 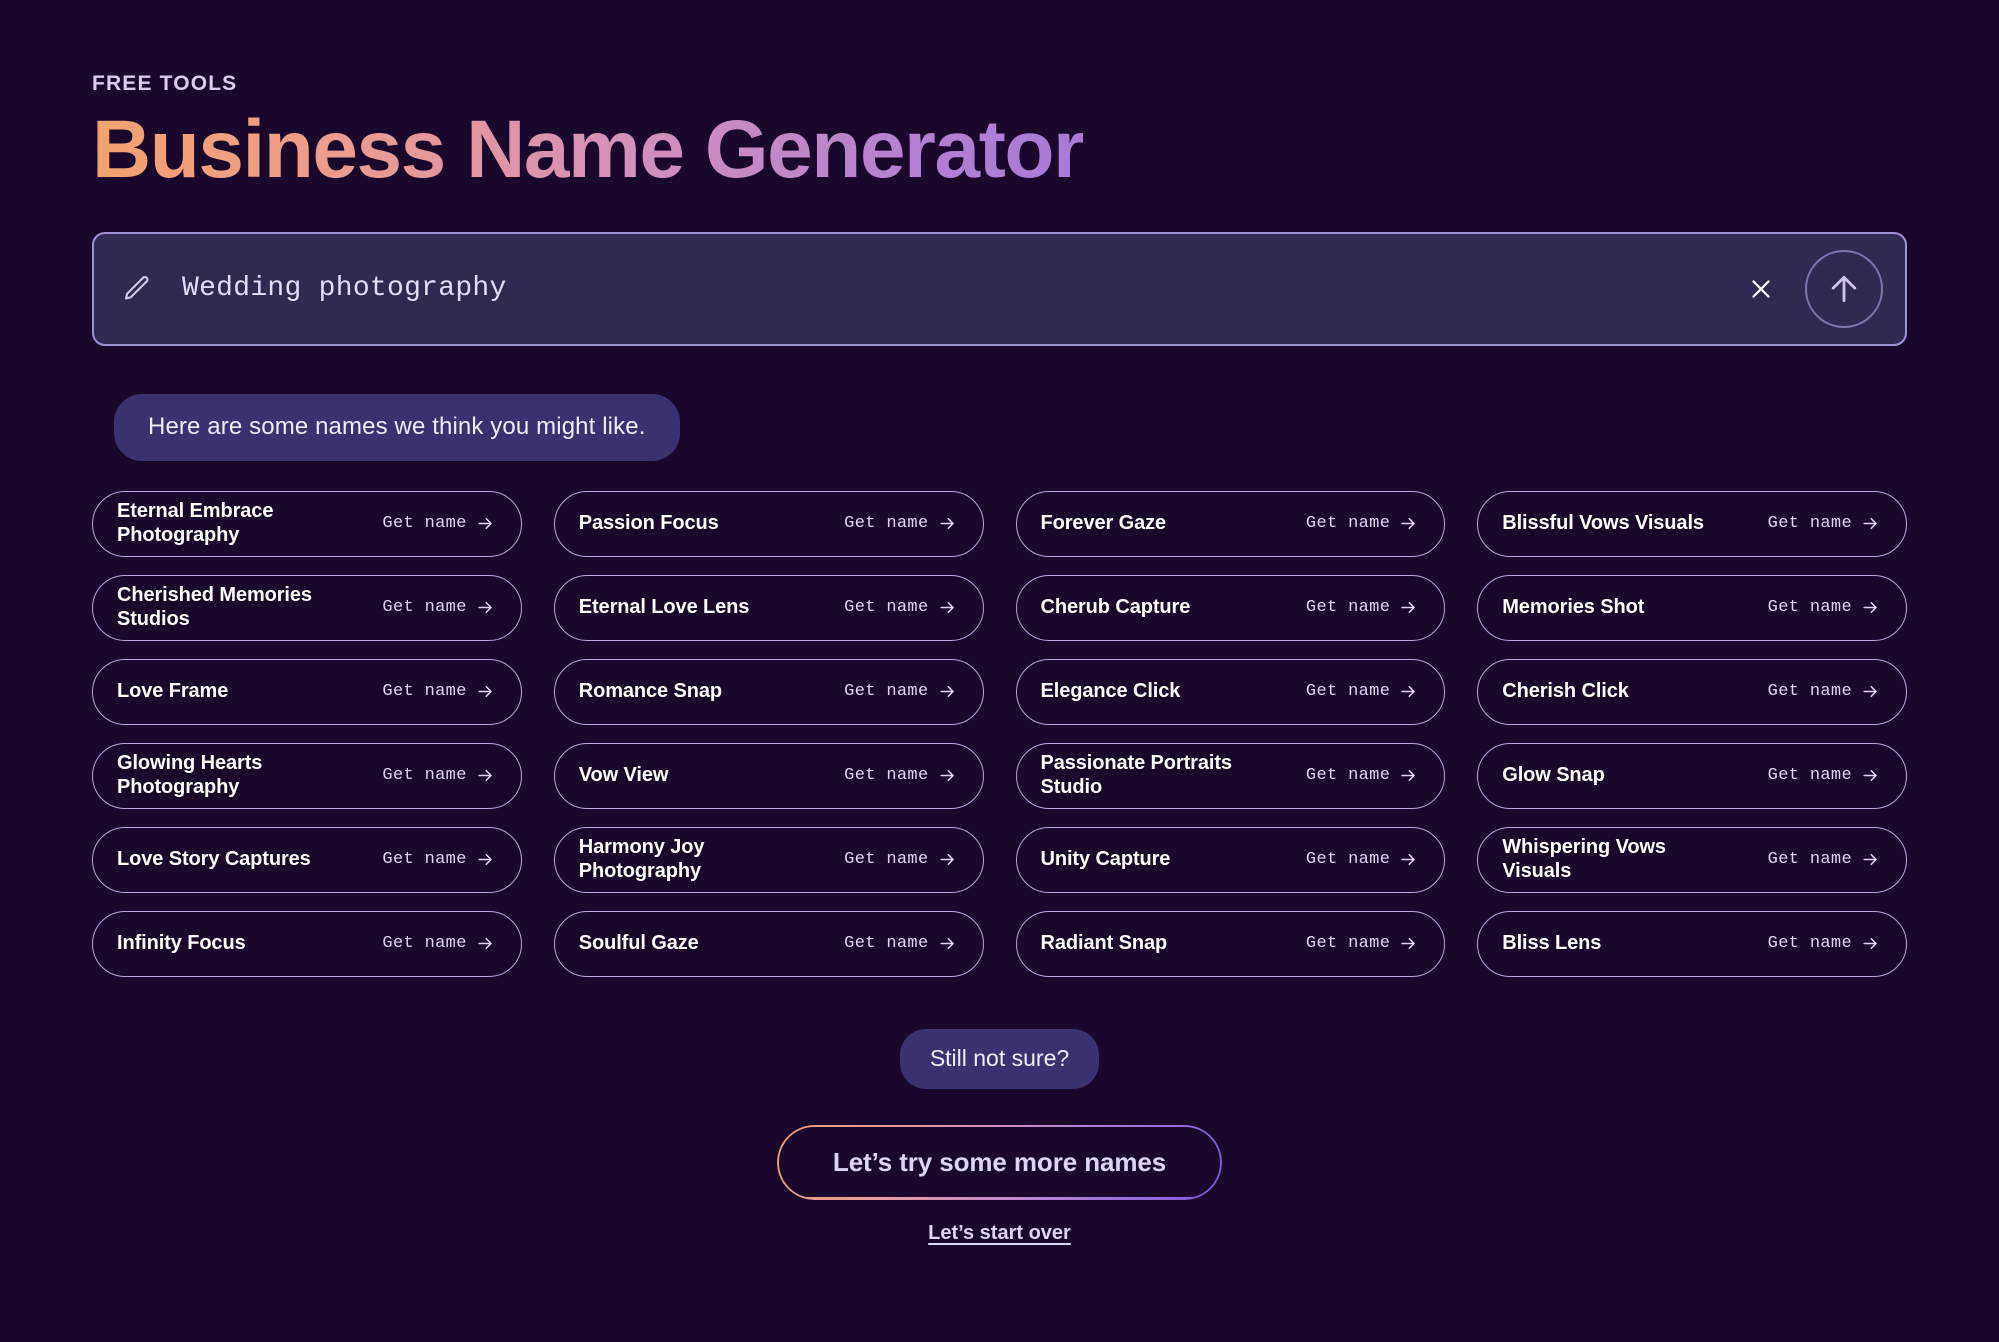 I want to click on name-card: Love Story Captures Get name, so click(x=307, y=859).